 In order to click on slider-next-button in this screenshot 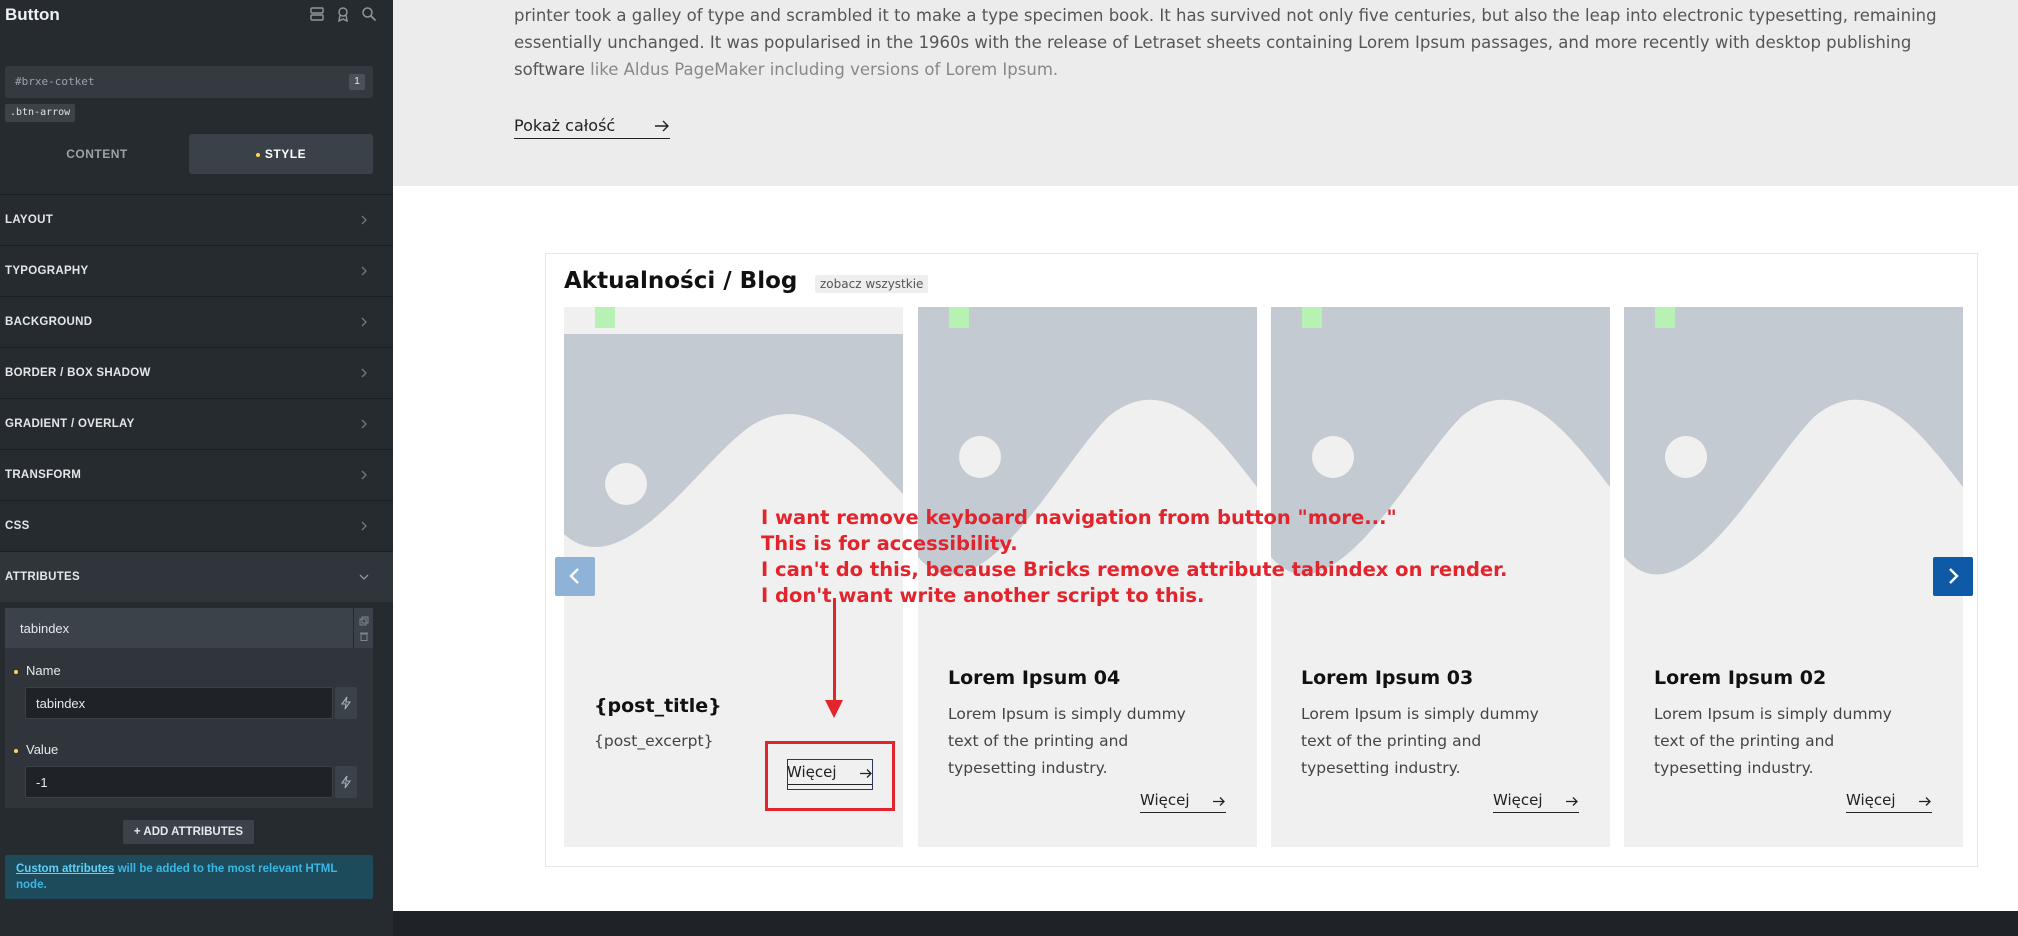, I will do `click(1953, 576)`.